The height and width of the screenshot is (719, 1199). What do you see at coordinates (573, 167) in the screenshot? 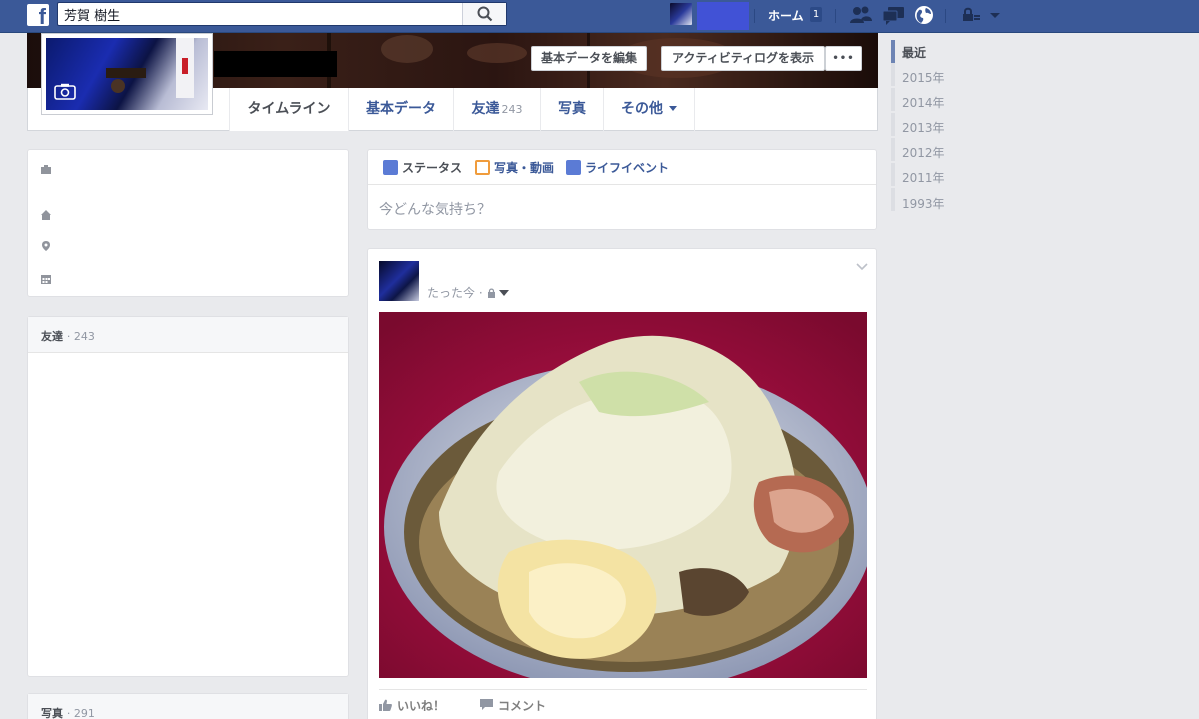
I see `flag-icon` at bounding box center [573, 167].